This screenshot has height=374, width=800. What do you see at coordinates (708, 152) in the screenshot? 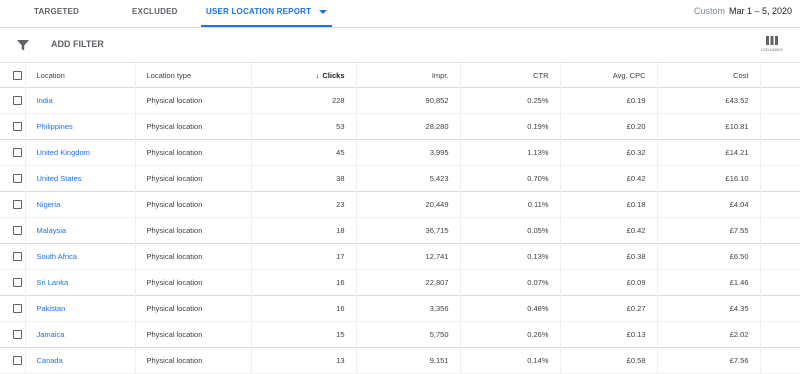
I see `cost-cell: £14.21` at bounding box center [708, 152].